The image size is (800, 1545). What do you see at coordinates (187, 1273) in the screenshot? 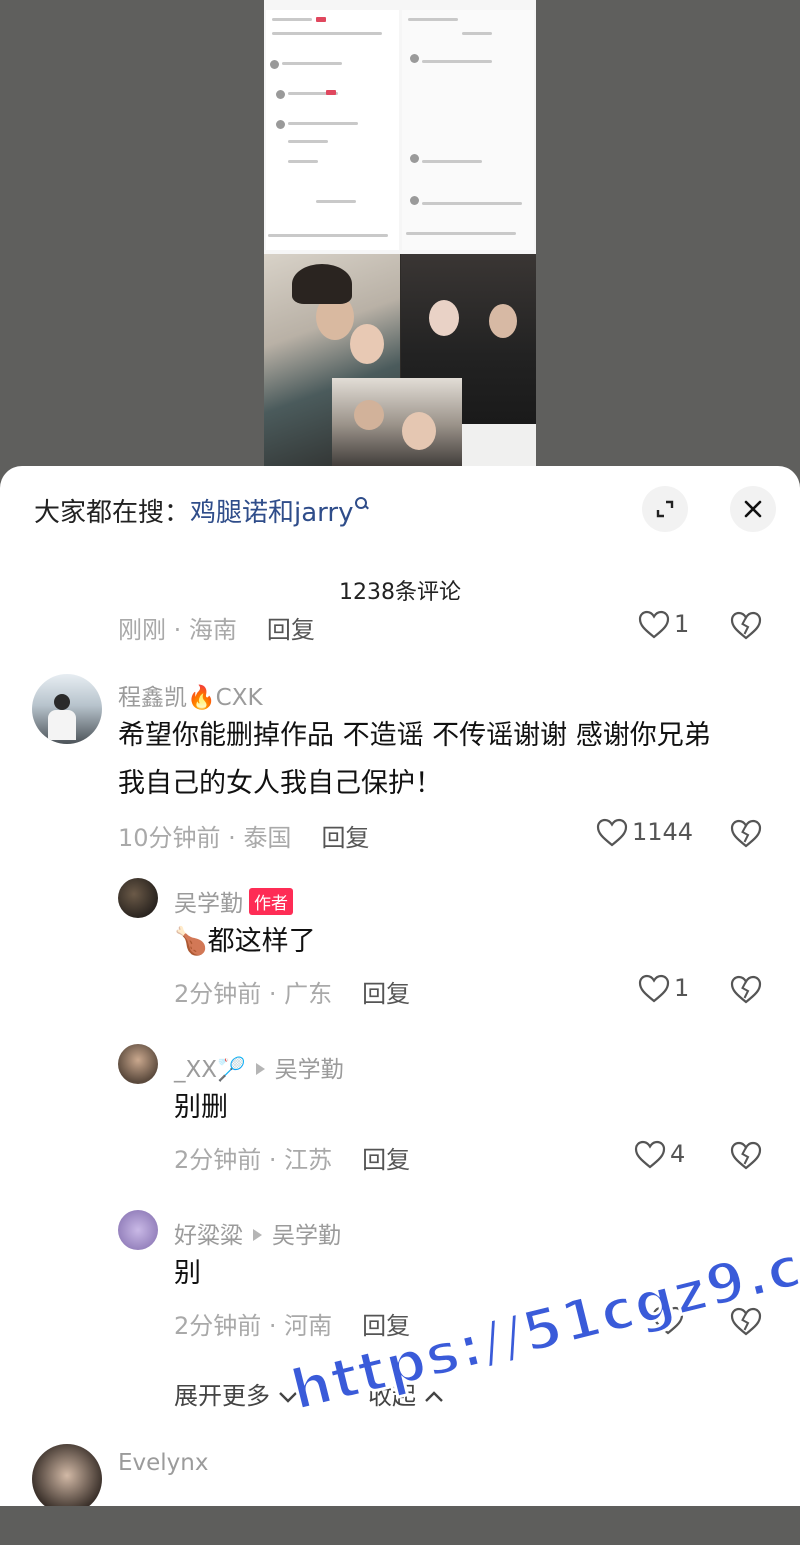
I see `reply-text: 别` at bounding box center [187, 1273].